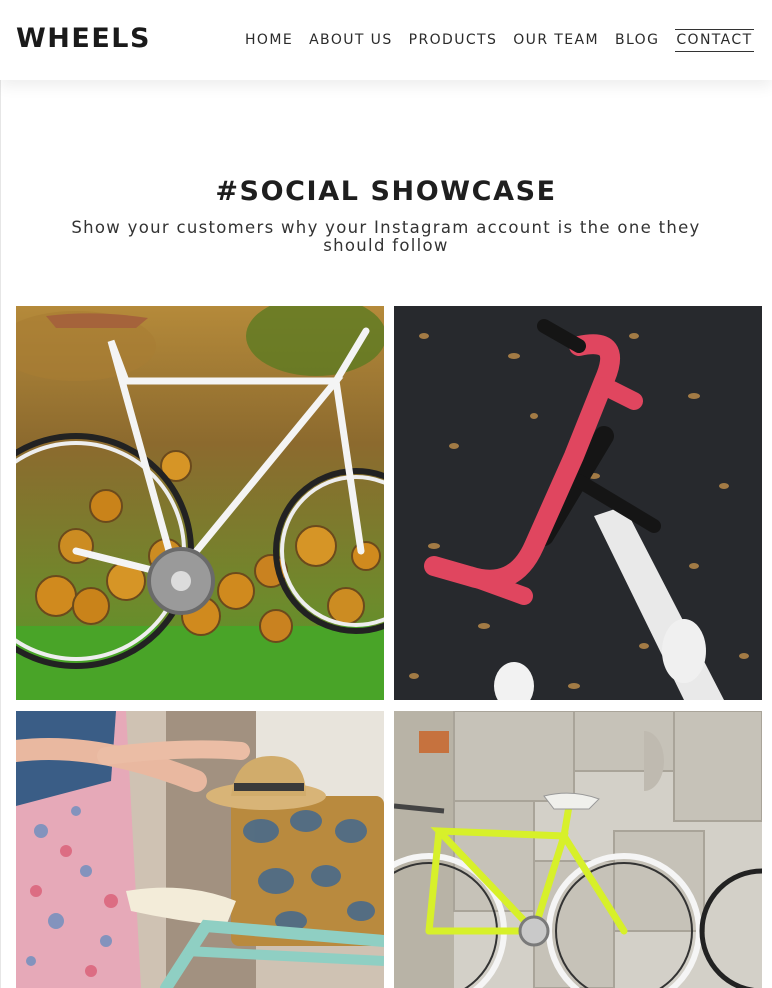 Image resolution: width=772 pixels, height=988 pixels. Describe the element at coordinates (453, 41) in the screenshot. I see `nav-products: PRODUCTS` at that location.